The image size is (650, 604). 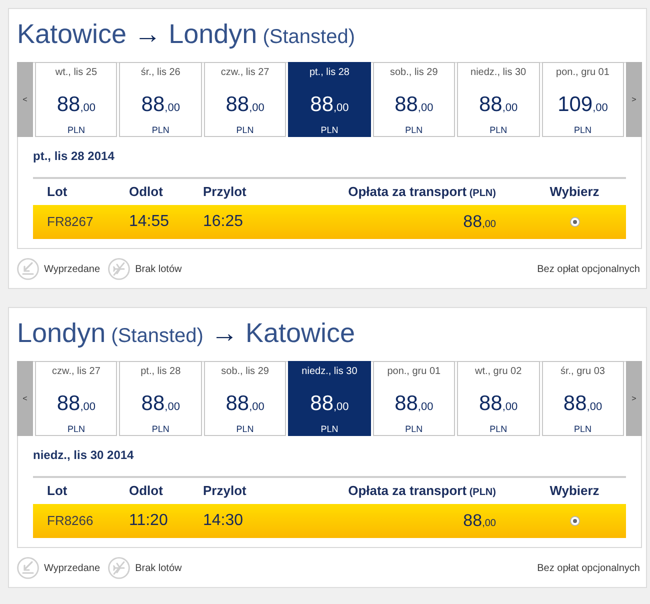 What do you see at coordinates (186, 34) in the screenshot?
I see `route-title: Katowice → Londyn (Stansted)` at bounding box center [186, 34].